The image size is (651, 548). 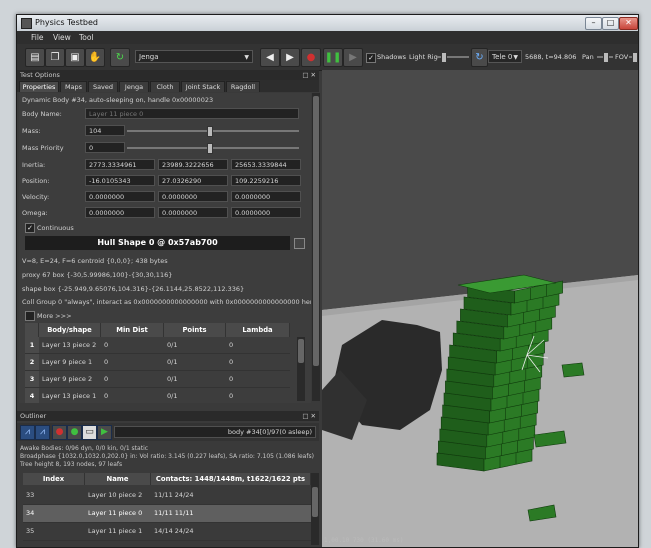 I want to click on save-button: ▣, so click(x=75, y=57).